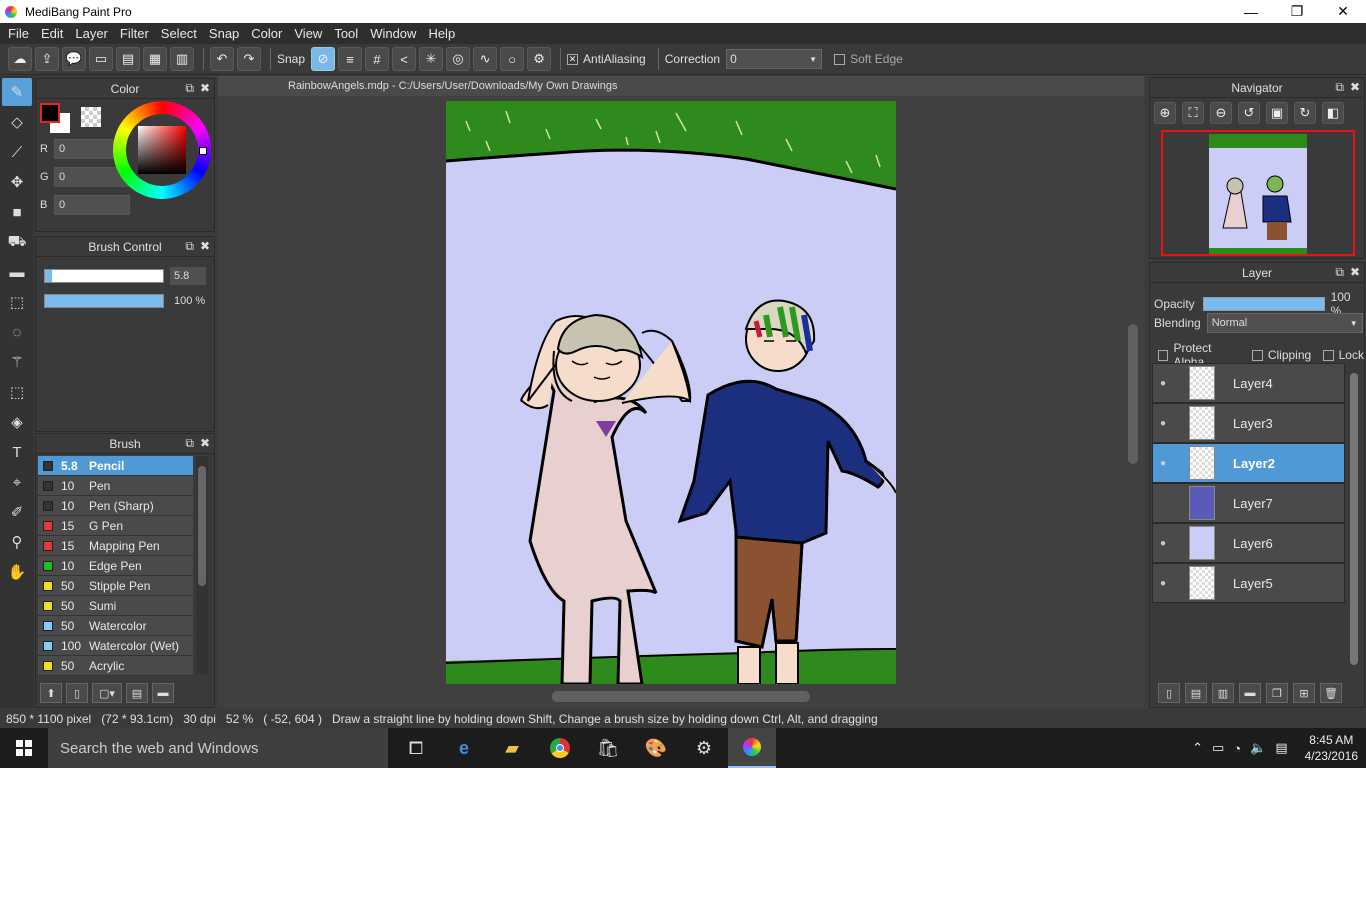  Describe the element at coordinates (115, 666) in the screenshot. I see `brush-item: 50 Acrylic` at that location.